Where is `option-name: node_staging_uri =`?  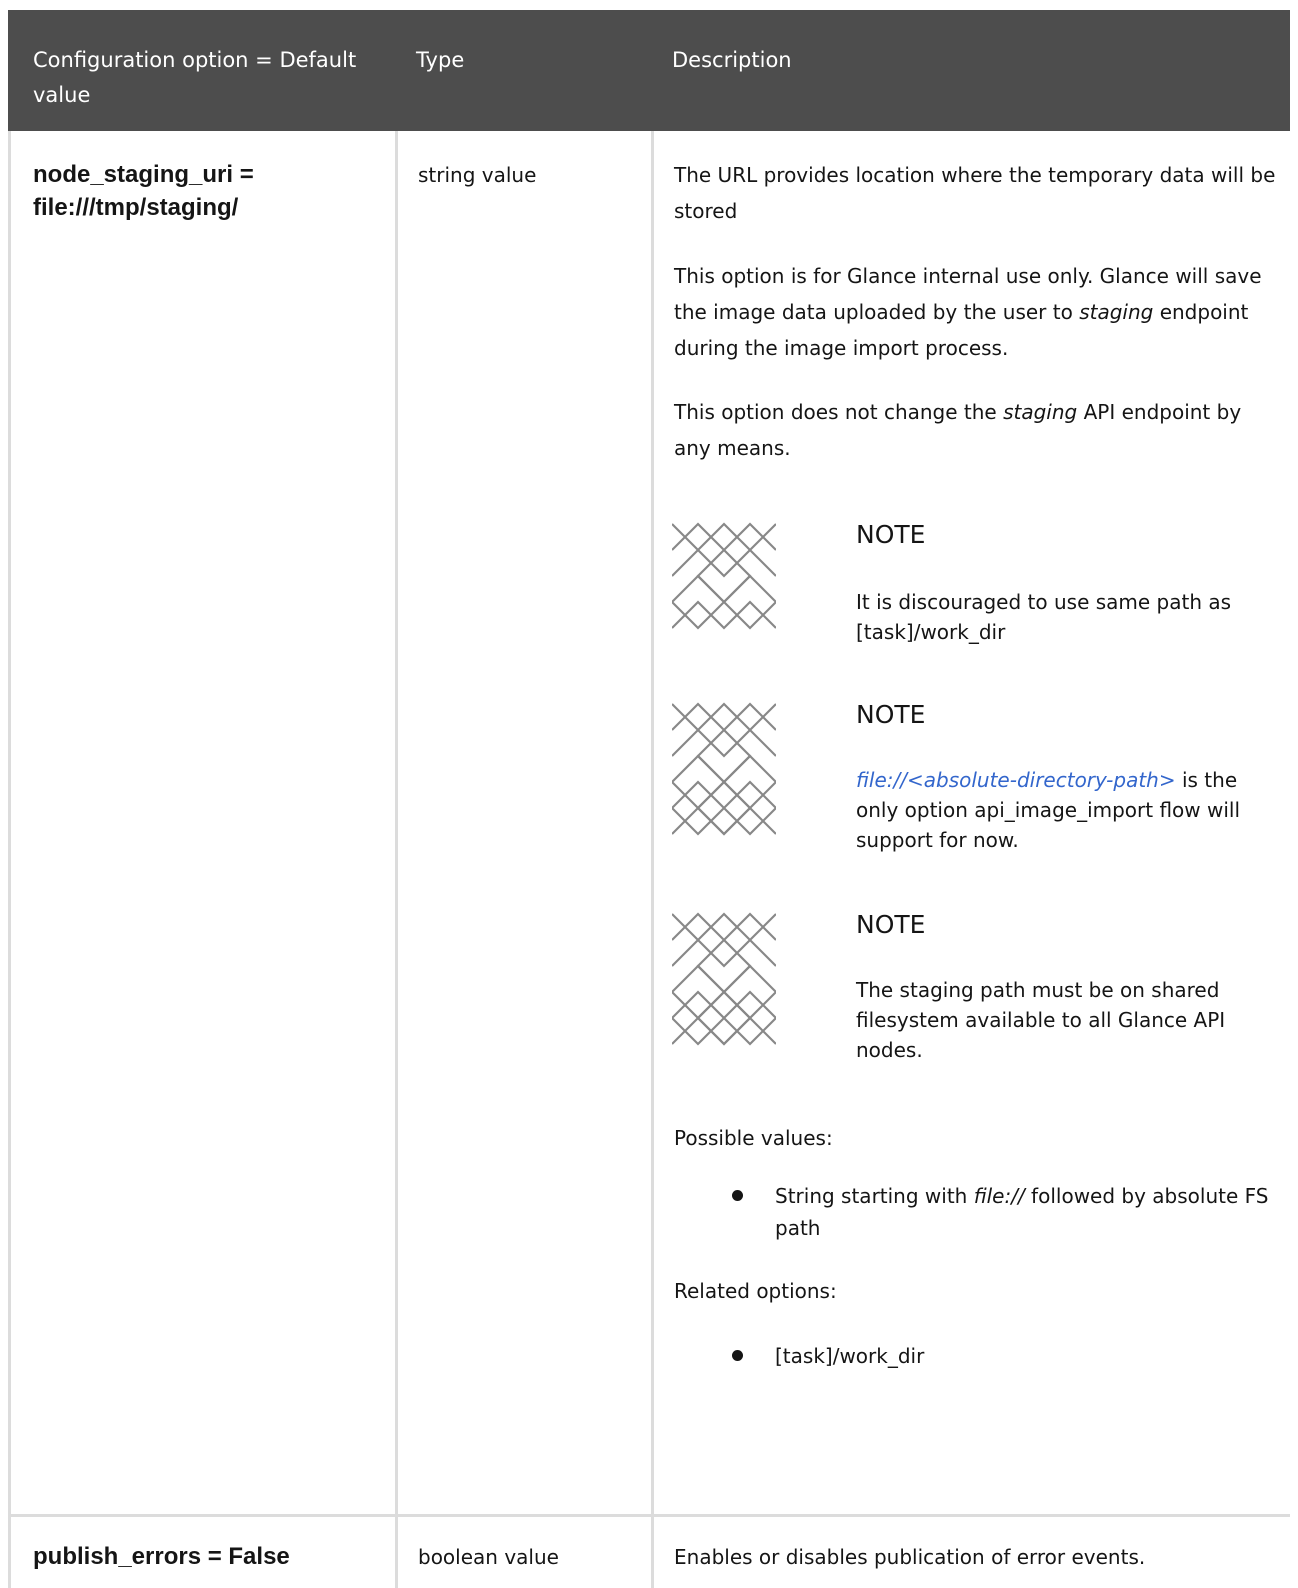
option-name: node_staging_uri = is located at coordinates (143, 174).